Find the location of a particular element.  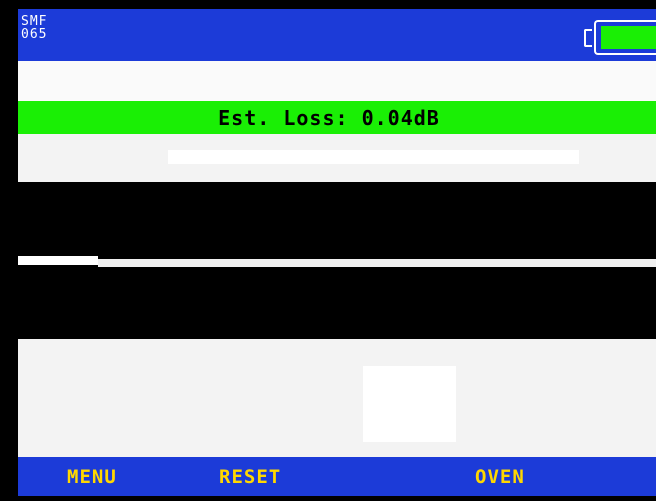

battery-icon is located at coordinates (625, 37).